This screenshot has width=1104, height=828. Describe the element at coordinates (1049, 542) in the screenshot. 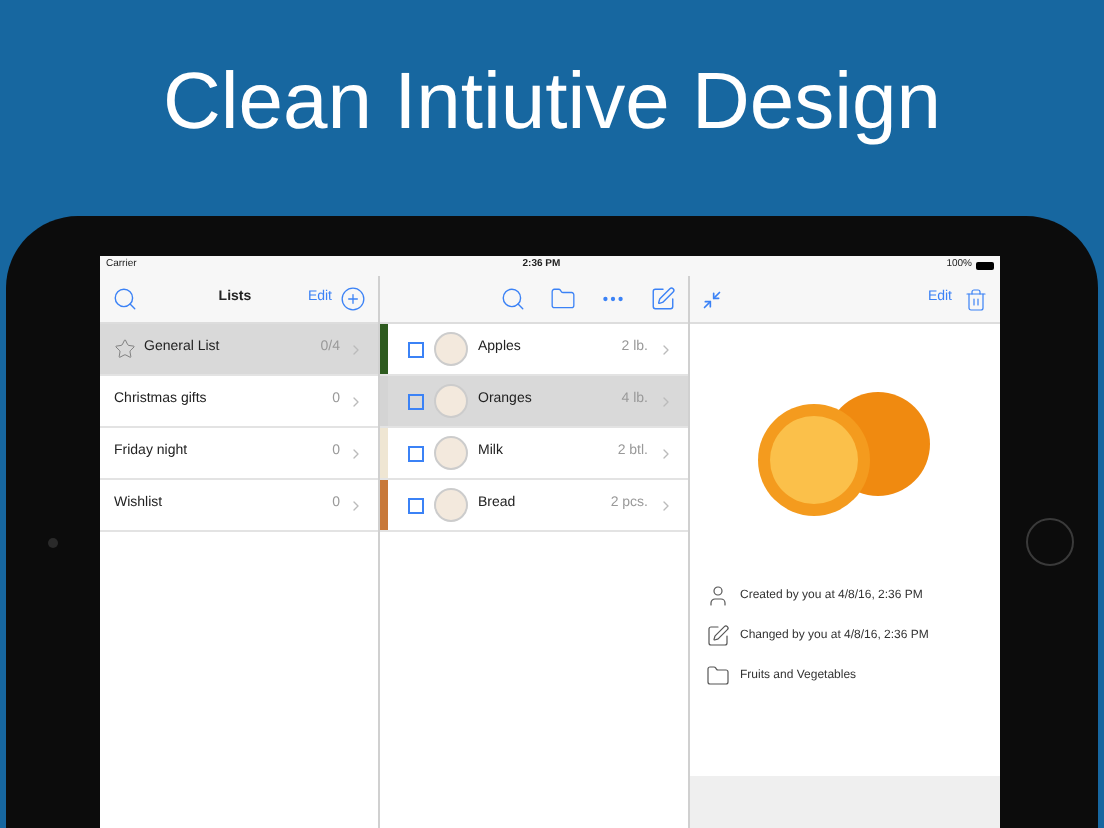

I see `home-button` at that location.